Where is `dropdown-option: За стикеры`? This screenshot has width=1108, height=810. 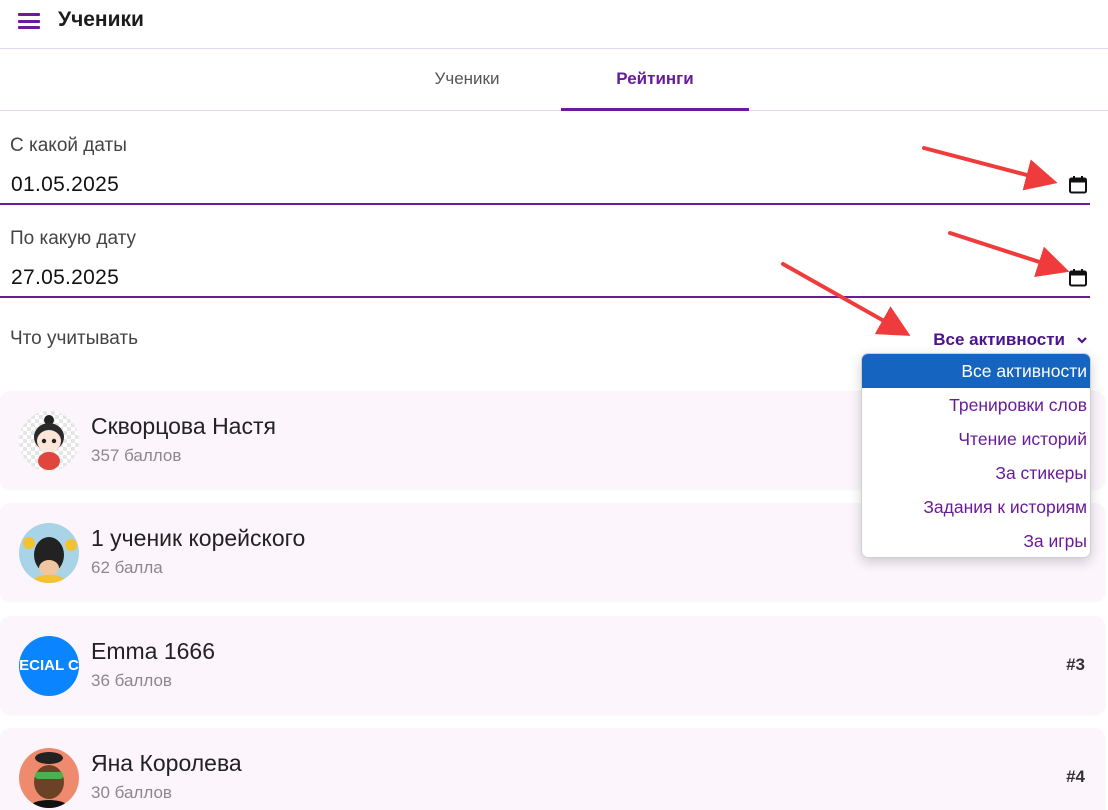
dropdown-option: За стикеры is located at coordinates (976, 473).